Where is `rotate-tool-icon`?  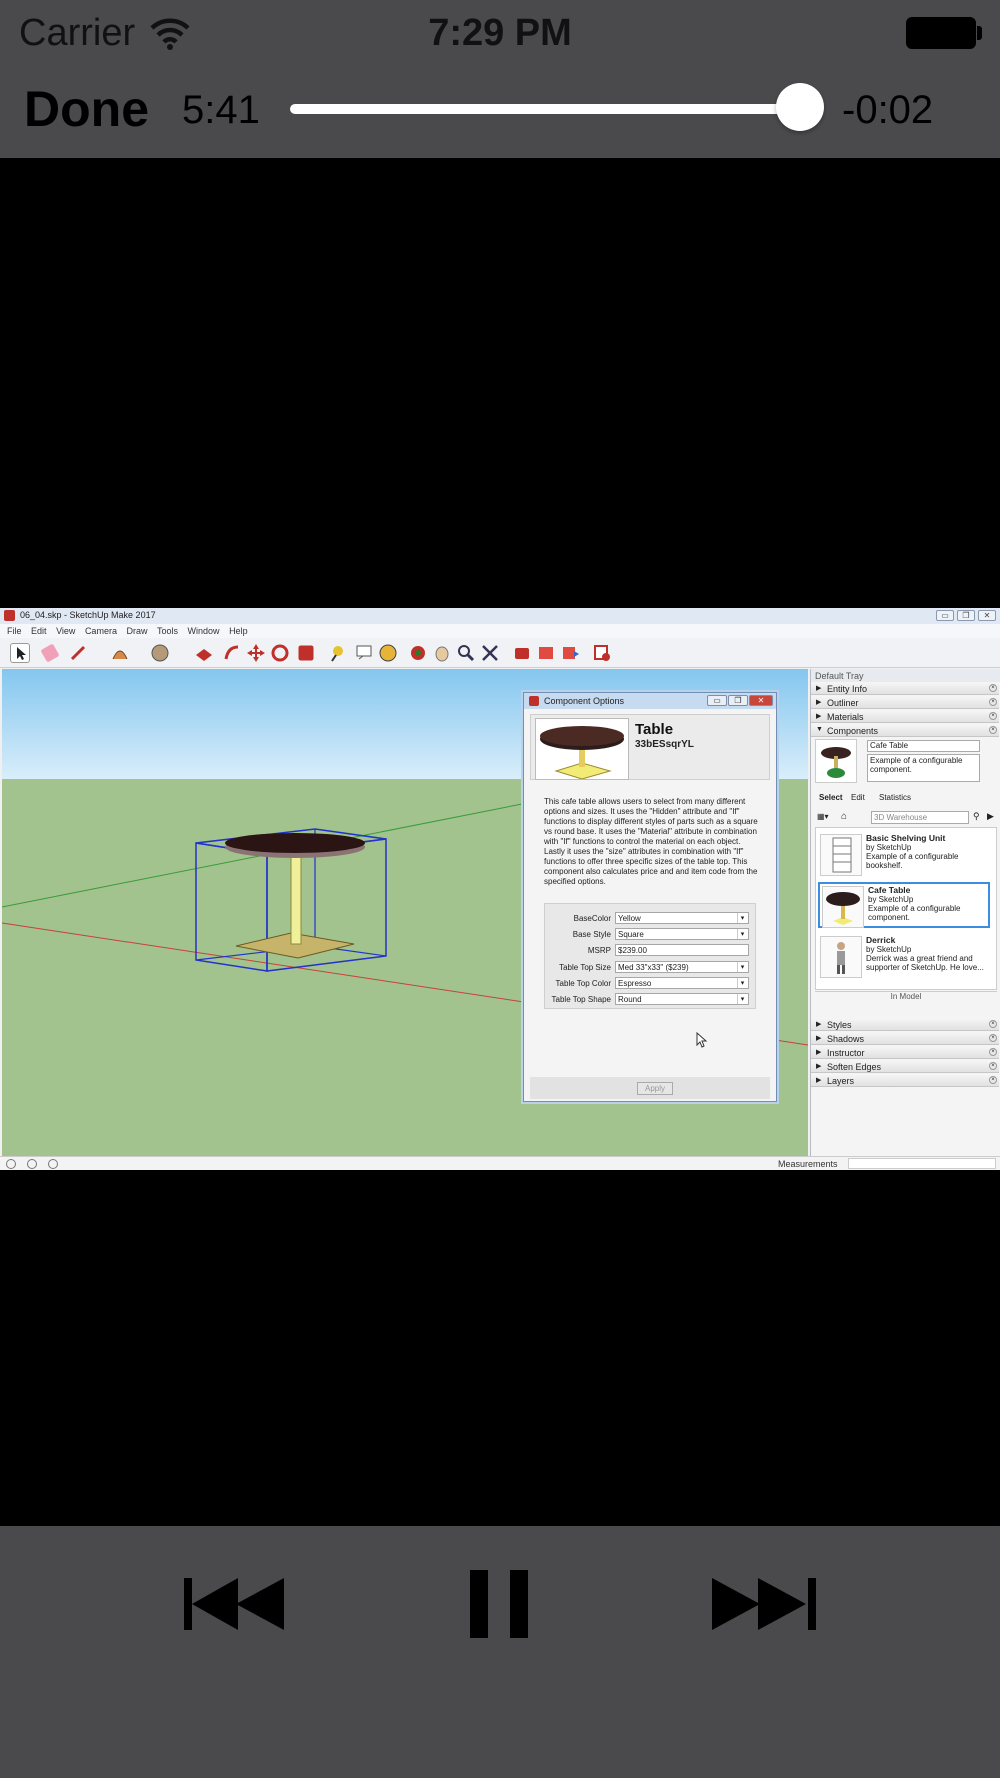
rotate-tool-icon is located at coordinates (280, 653).